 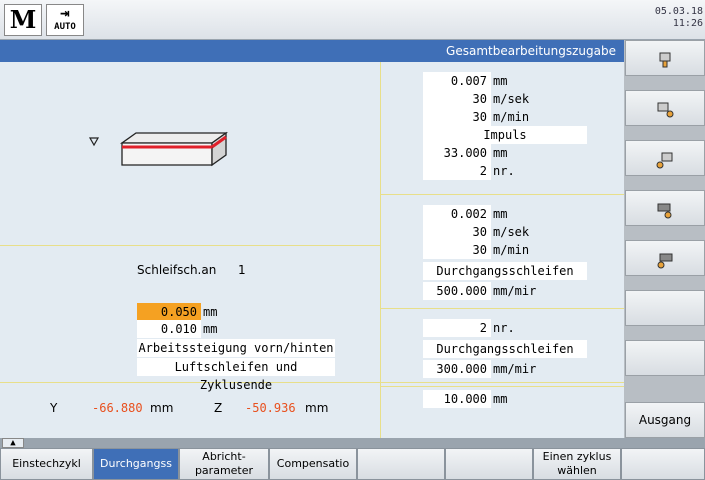 I want to click on time-text: 11:26, so click(x=687, y=23).